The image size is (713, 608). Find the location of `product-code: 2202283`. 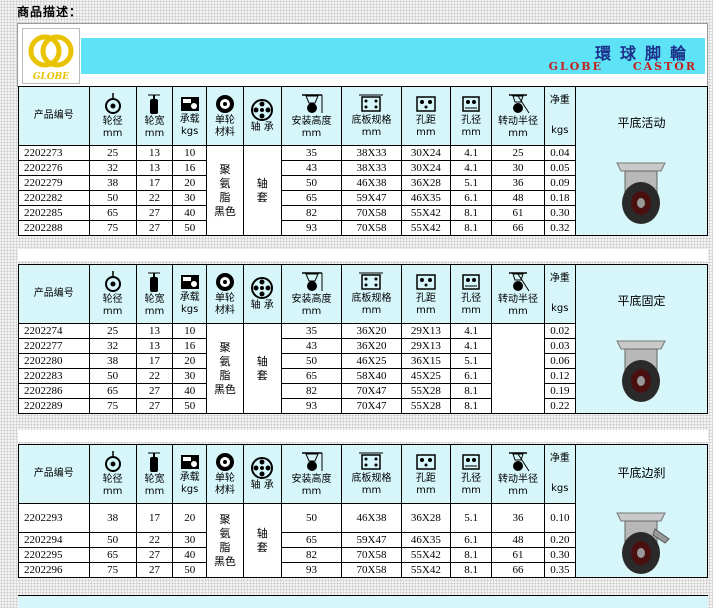

product-code: 2202283 is located at coordinates (54, 376).